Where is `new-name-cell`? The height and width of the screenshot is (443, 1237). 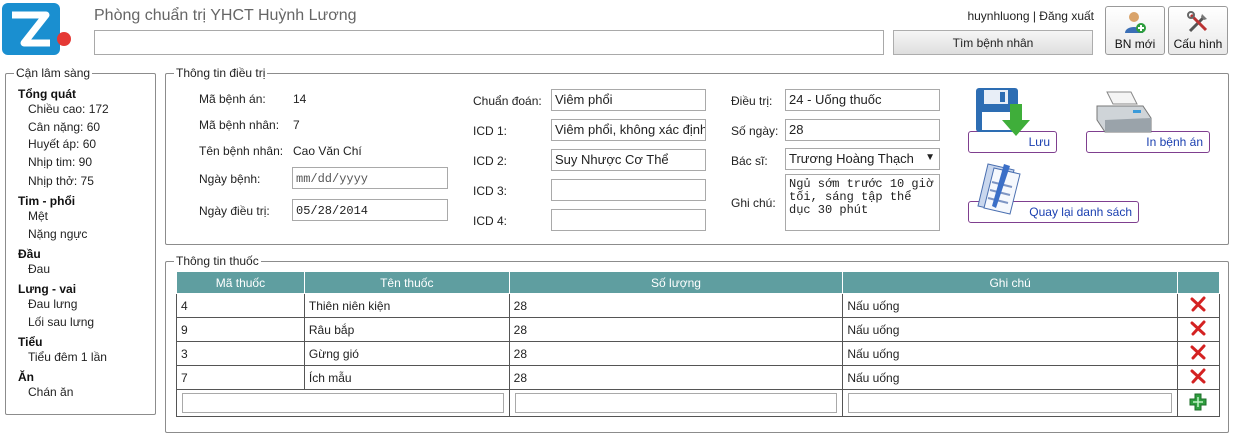 new-name-cell is located at coordinates (343, 403).